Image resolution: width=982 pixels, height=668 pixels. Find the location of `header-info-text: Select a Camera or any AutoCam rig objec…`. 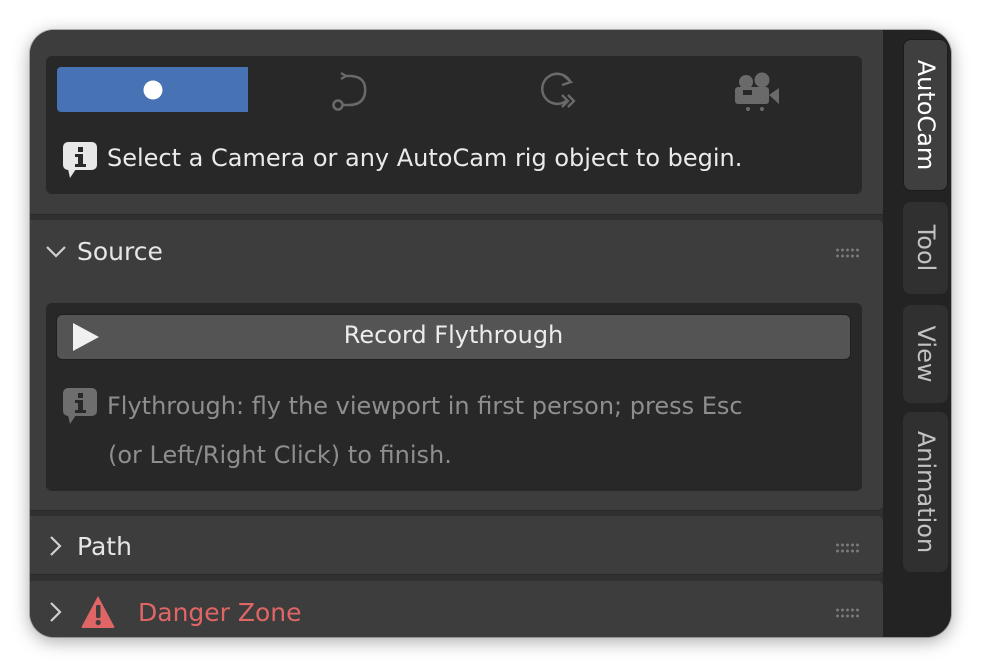

header-info-text: Select a Camera or any AutoCam rig objec… is located at coordinates (425, 158).